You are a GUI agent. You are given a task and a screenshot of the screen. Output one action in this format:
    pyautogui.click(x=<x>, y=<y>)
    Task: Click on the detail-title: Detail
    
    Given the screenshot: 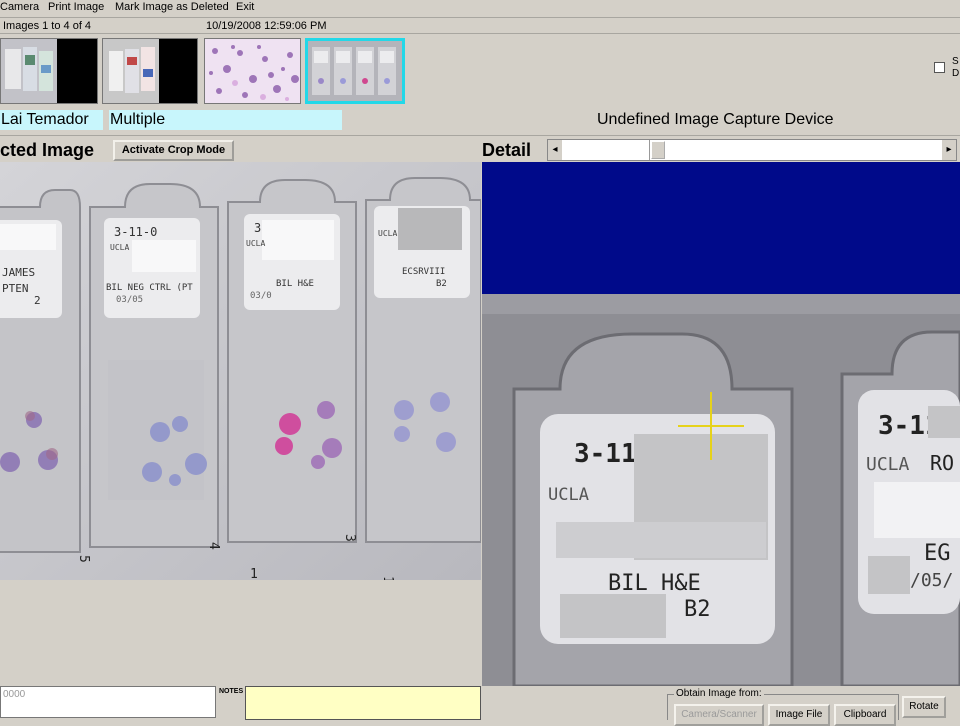 What is the action you would take?
    pyautogui.click(x=507, y=150)
    